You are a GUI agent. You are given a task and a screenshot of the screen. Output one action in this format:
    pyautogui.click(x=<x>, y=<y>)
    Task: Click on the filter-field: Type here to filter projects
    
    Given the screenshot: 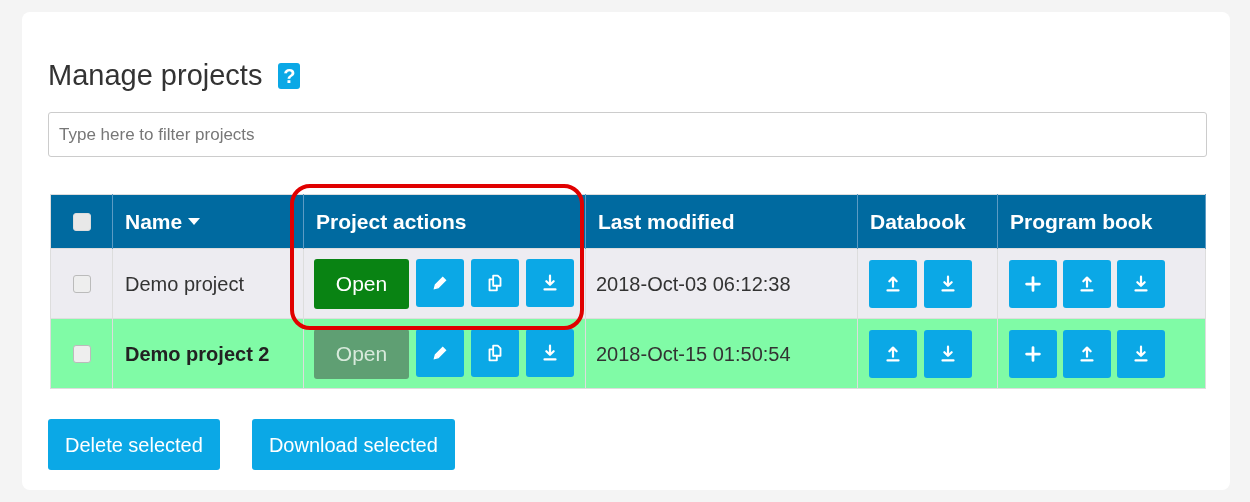 What is the action you would take?
    pyautogui.click(x=627, y=134)
    